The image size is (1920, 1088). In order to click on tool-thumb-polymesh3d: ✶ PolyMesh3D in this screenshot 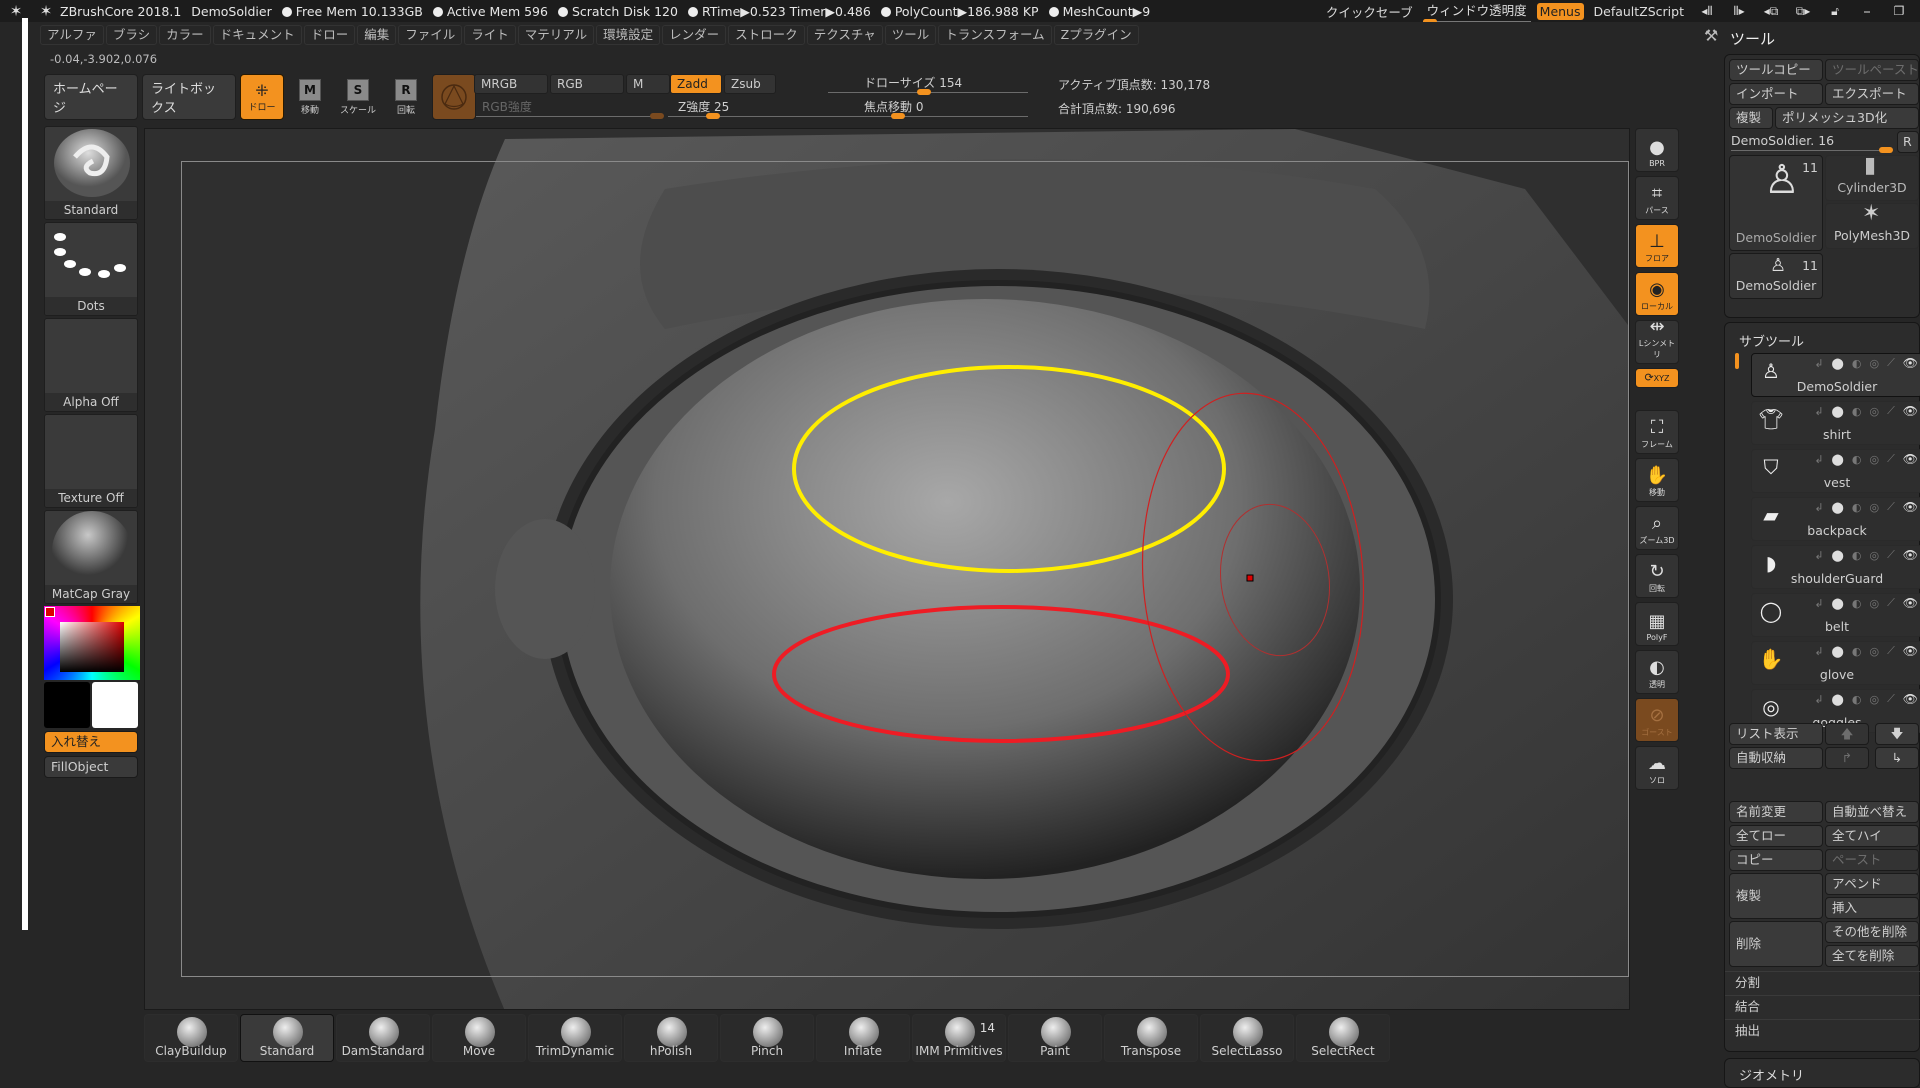, I will do `click(1872, 226)`.